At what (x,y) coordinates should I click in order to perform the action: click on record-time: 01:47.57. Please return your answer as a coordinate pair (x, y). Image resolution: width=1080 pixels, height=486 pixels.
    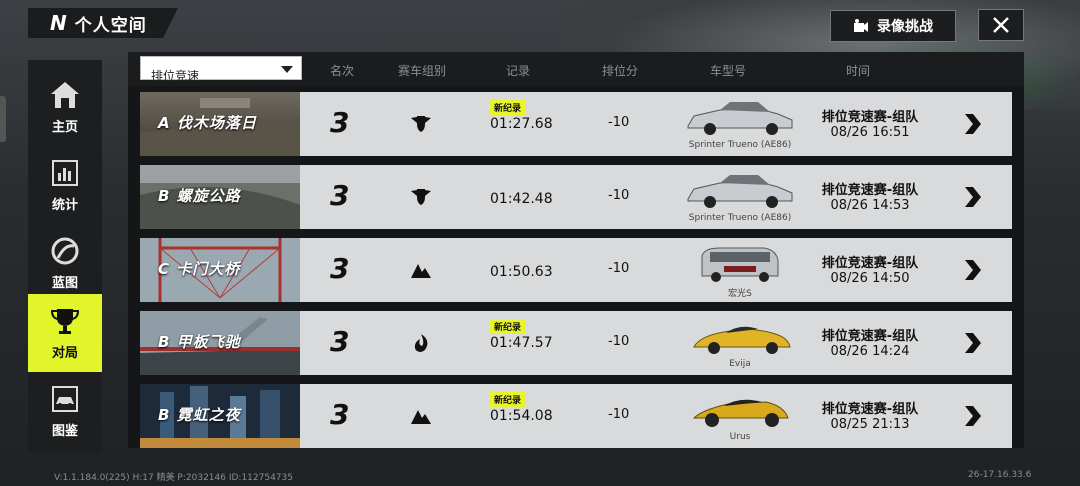
    Looking at the image, I should click on (521, 343).